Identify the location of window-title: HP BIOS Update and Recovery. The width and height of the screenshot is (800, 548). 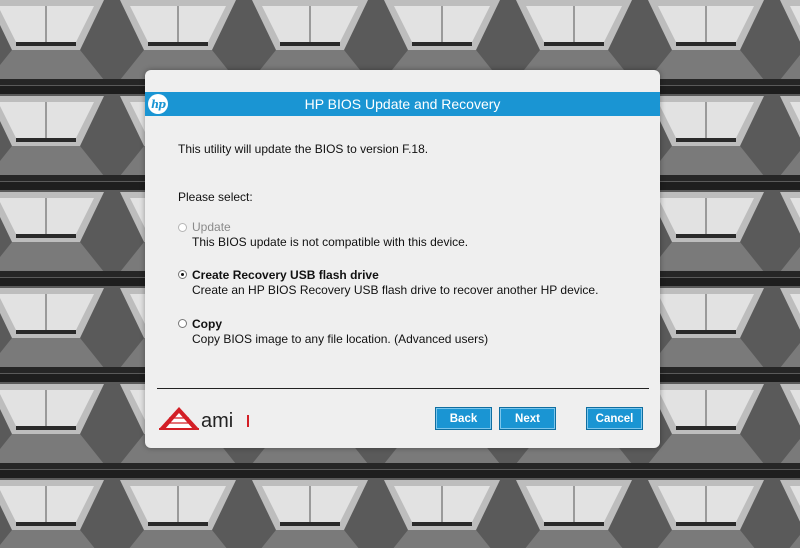
(402, 104).